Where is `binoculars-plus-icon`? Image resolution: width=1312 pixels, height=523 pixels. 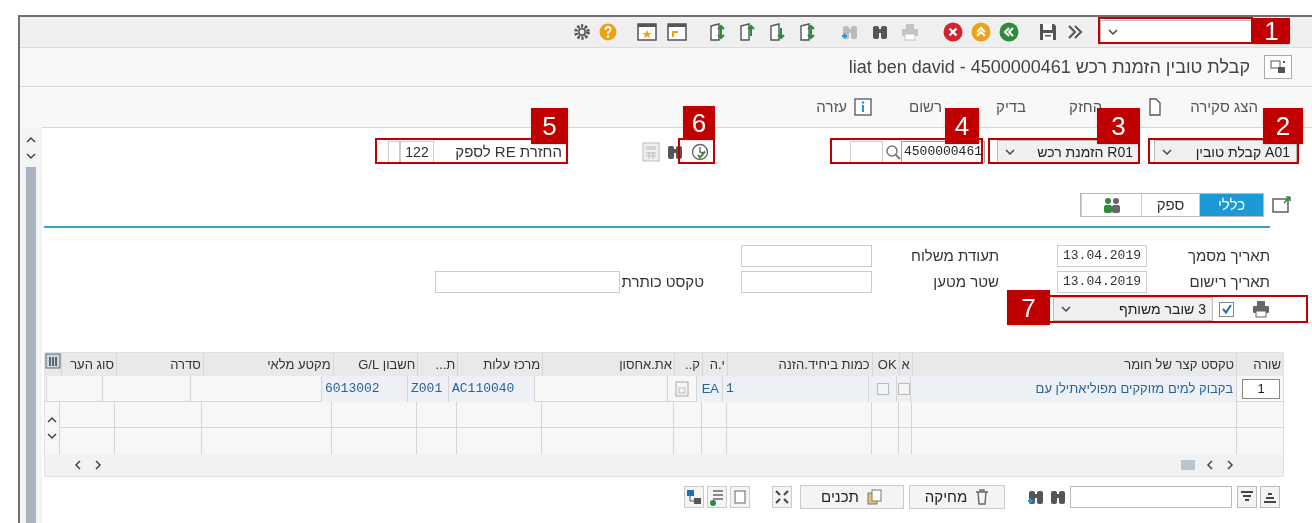
binoculars-plus-icon is located at coordinates (1036, 497).